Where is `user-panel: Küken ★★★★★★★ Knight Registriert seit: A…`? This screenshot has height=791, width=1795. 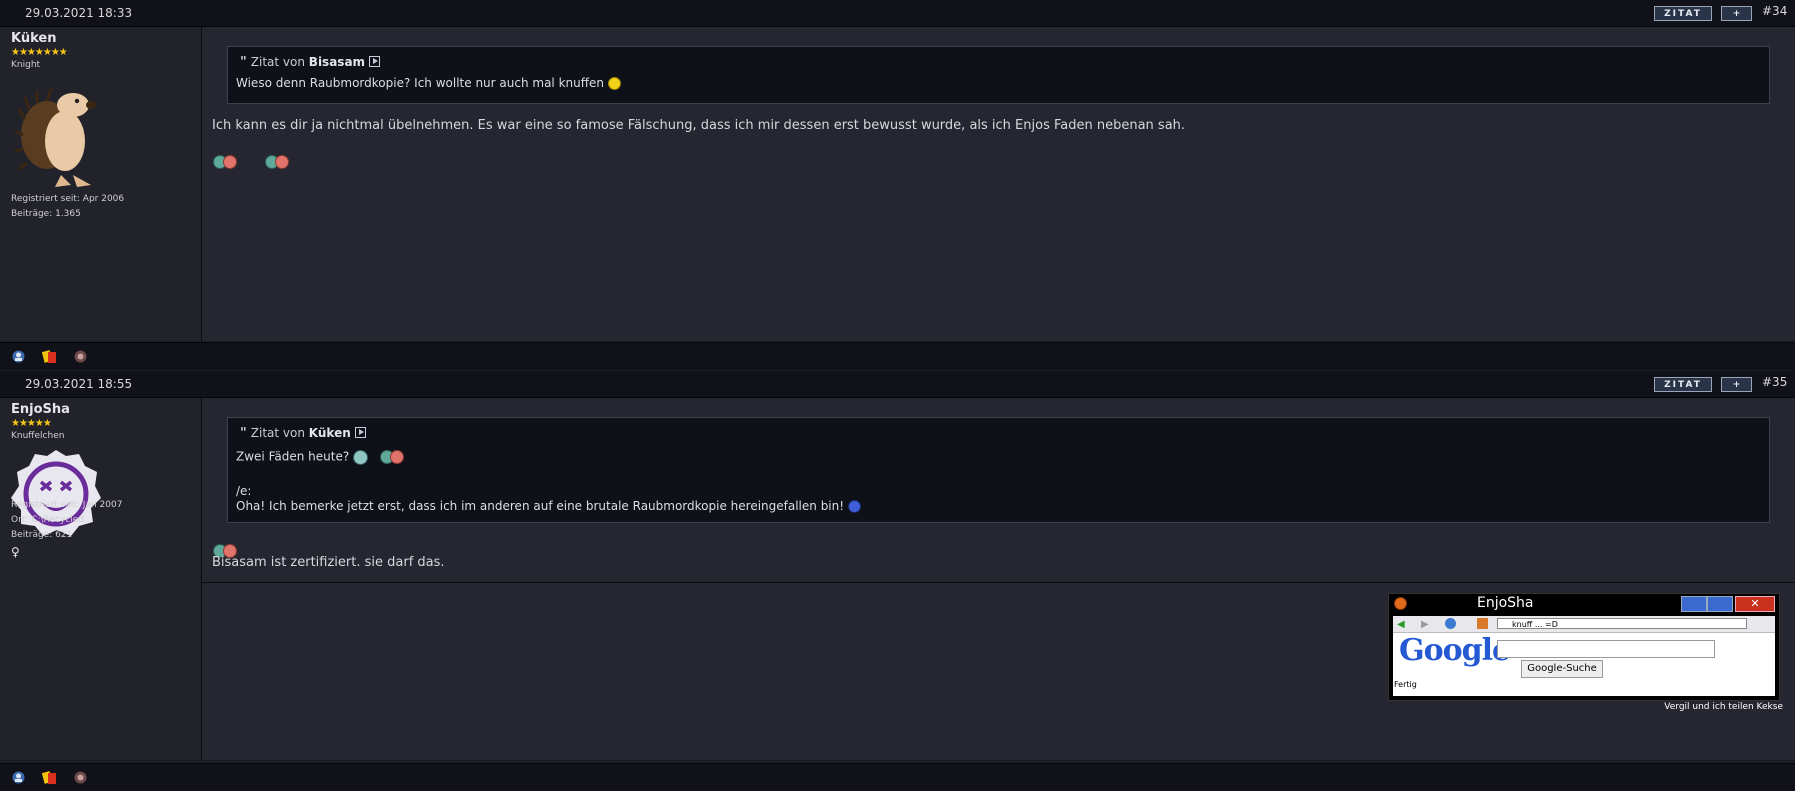
user-panel: Küken ★★★★★★★ Knight Registriert seit: A… is located at coordinates (101, 184).